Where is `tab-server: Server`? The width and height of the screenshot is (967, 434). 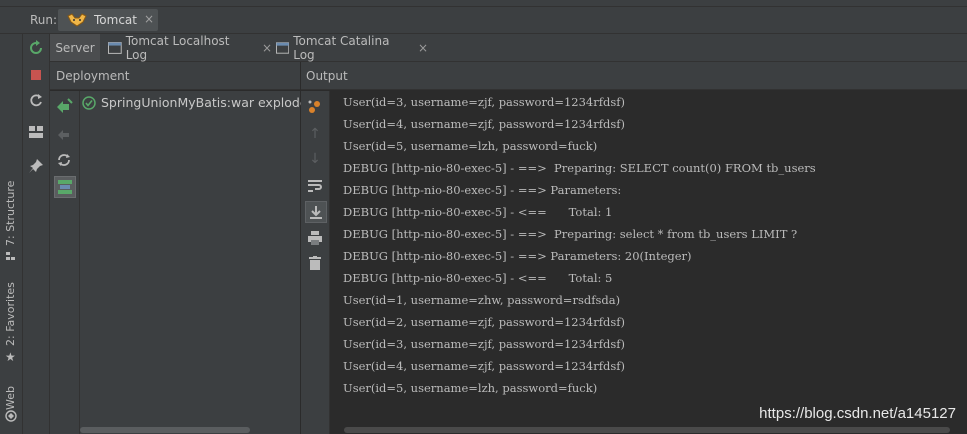
tab-server: Server is located at coordinates (75, 47).